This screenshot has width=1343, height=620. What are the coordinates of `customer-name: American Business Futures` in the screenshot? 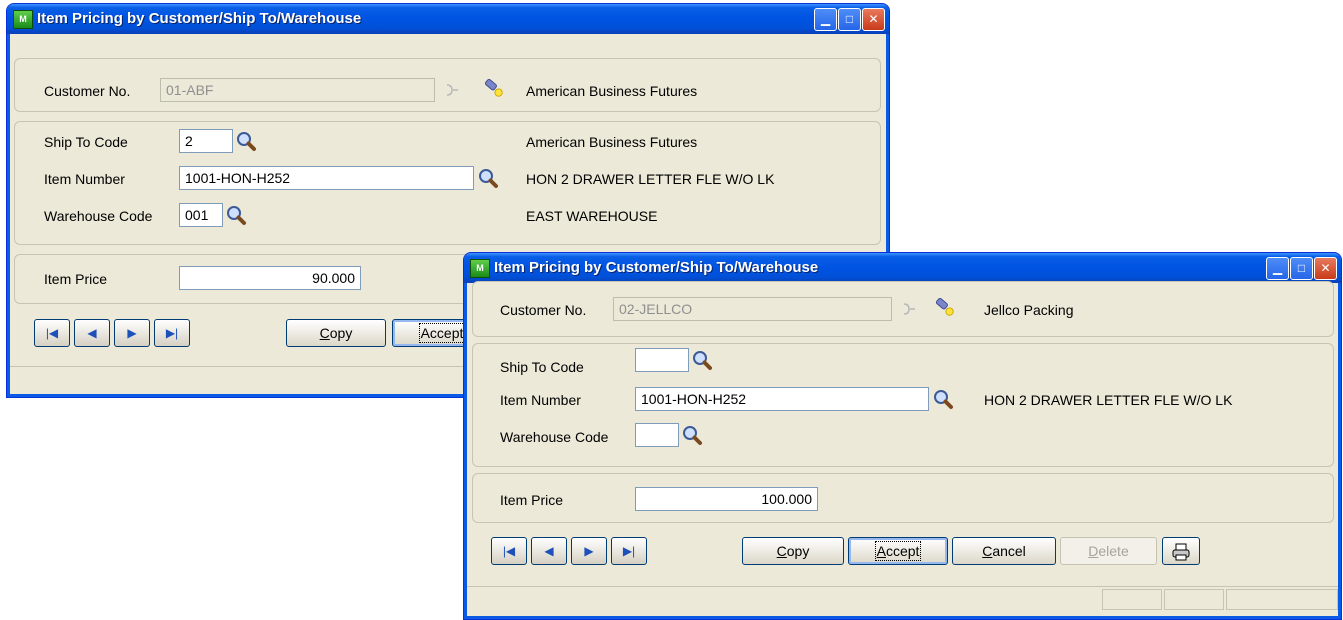 It's located at (612, 91).